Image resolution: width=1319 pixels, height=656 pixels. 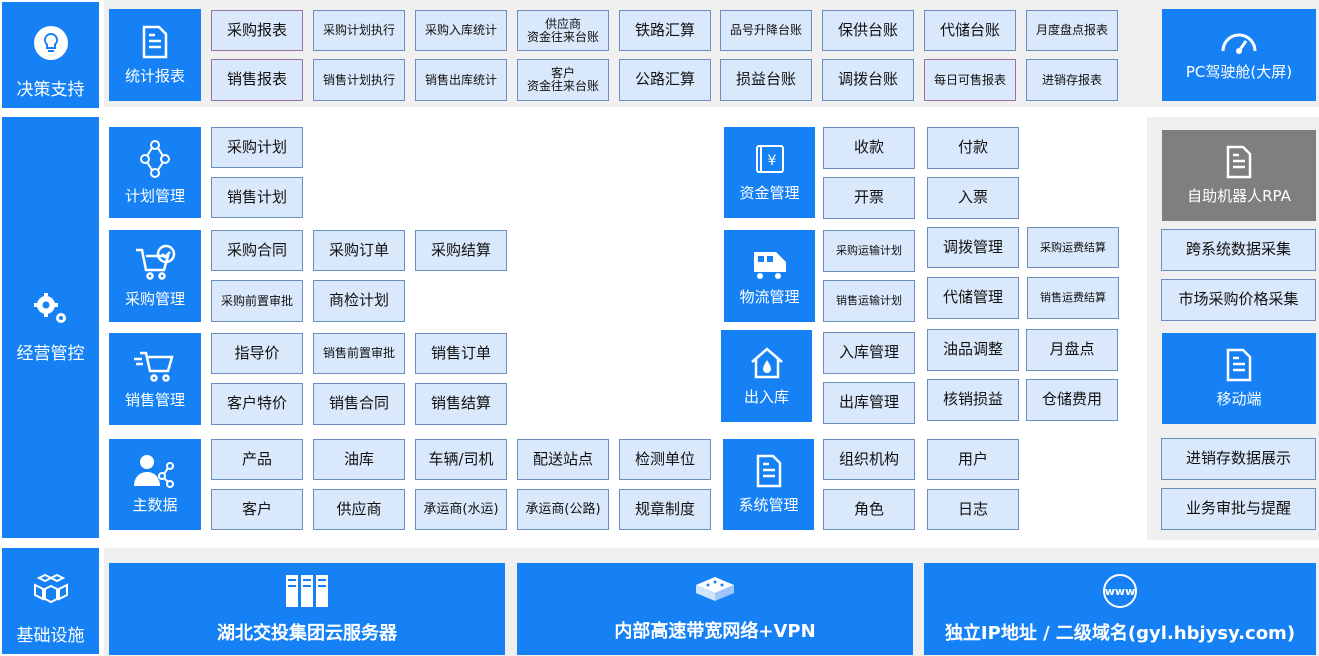 What do you see at coordinates (869, 403) in the screenshot?
I see `outbound-management-button: 出库管理` at bounding box center [869, 403].